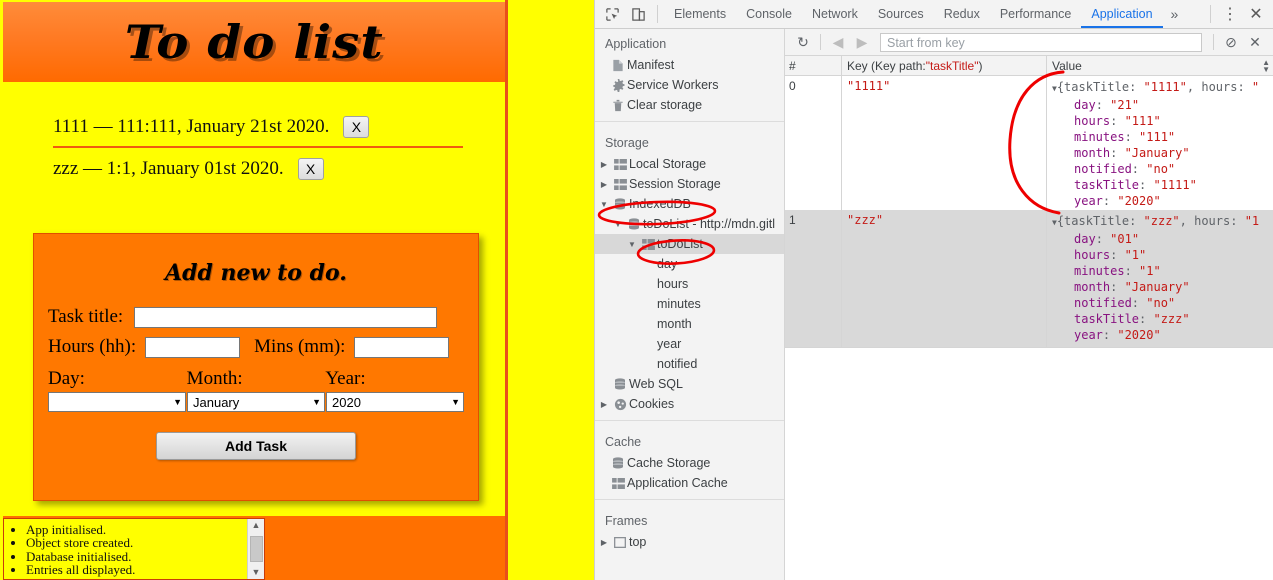 This screenshot has height=580, width=1273. Describe the element at coordinates (256, 572) in the screenshot. I see `scroll-down-icon: ▼` at that location.